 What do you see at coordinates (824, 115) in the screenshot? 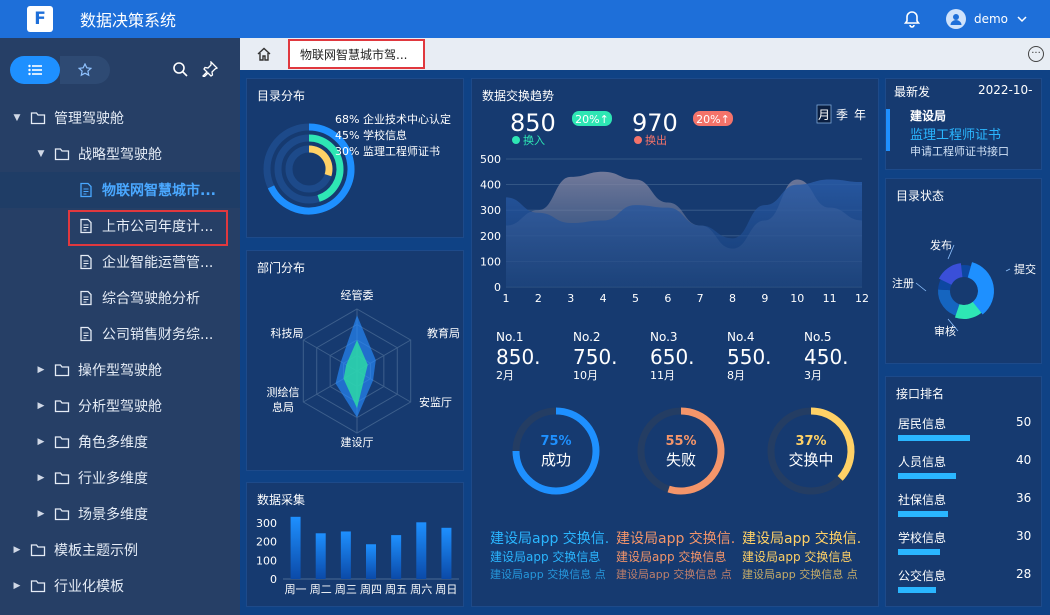
I see `period-toggle-0: 月` at bounding box center [824, 115].